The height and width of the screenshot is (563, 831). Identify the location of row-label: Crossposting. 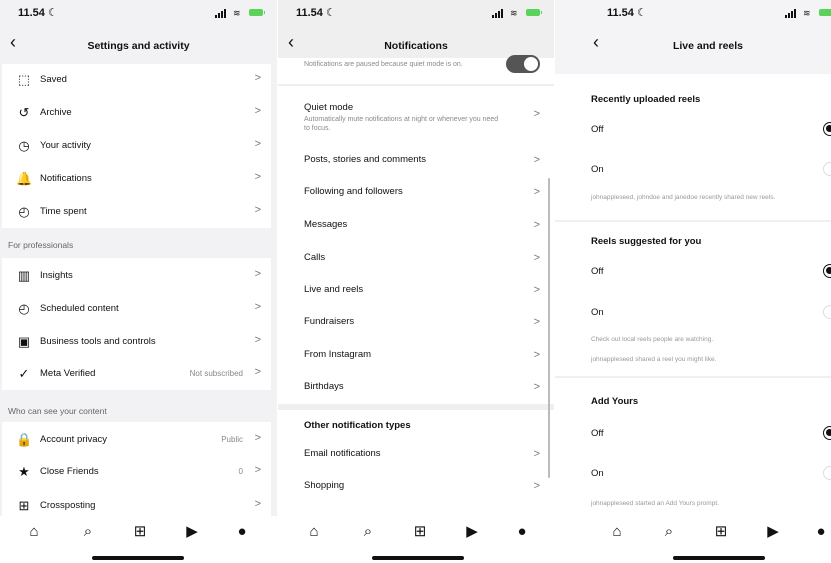
(68, 505).